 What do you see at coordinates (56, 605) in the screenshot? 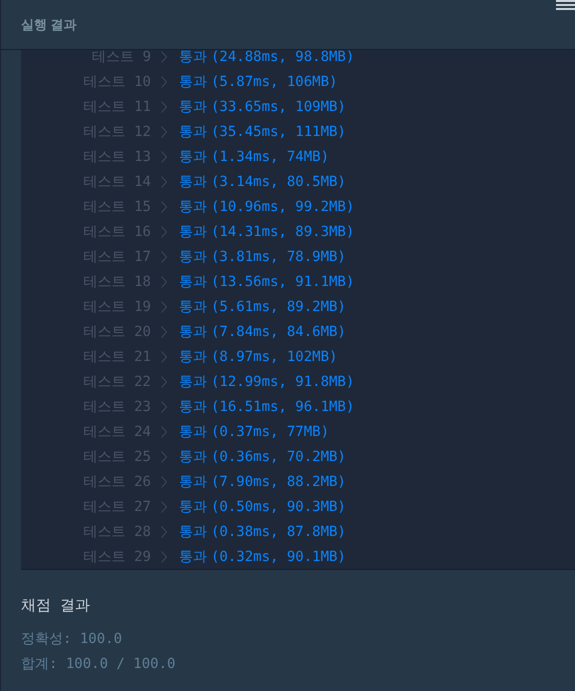
I see `grading-title: 채점 결과` at bounding box center [56, 605].